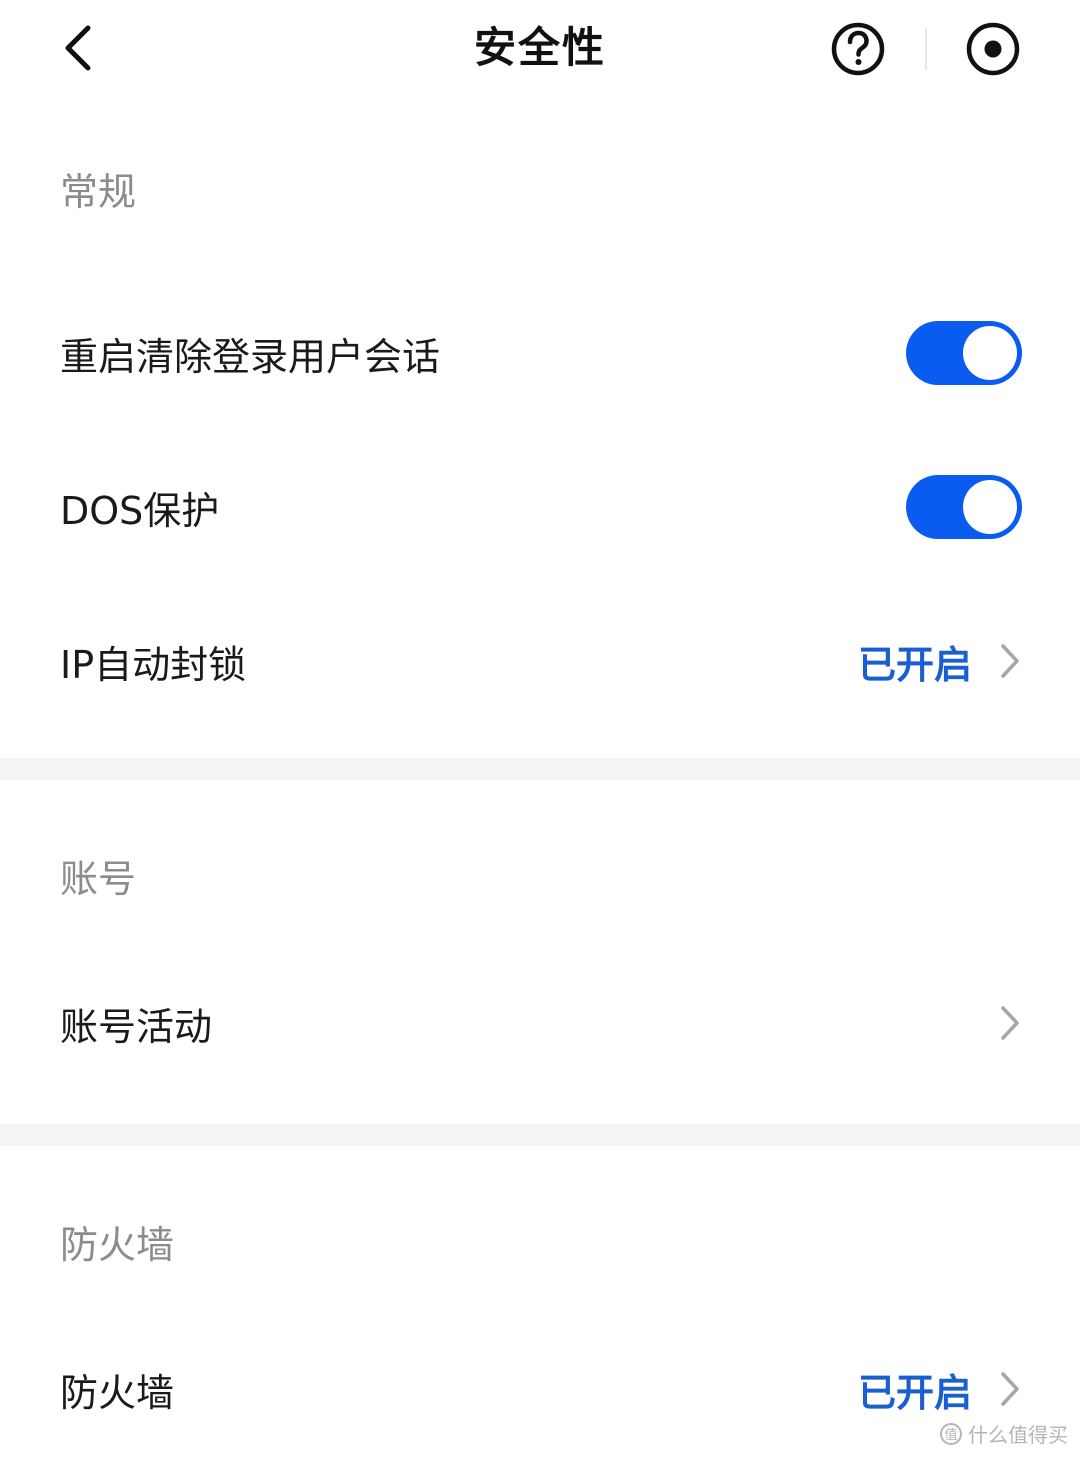 The image size is (1080, 1458). Describe the element at coordinates (540, 1389) in the screenshot. I see `setting-row-firewall: 防火墙 已开启` at that location.